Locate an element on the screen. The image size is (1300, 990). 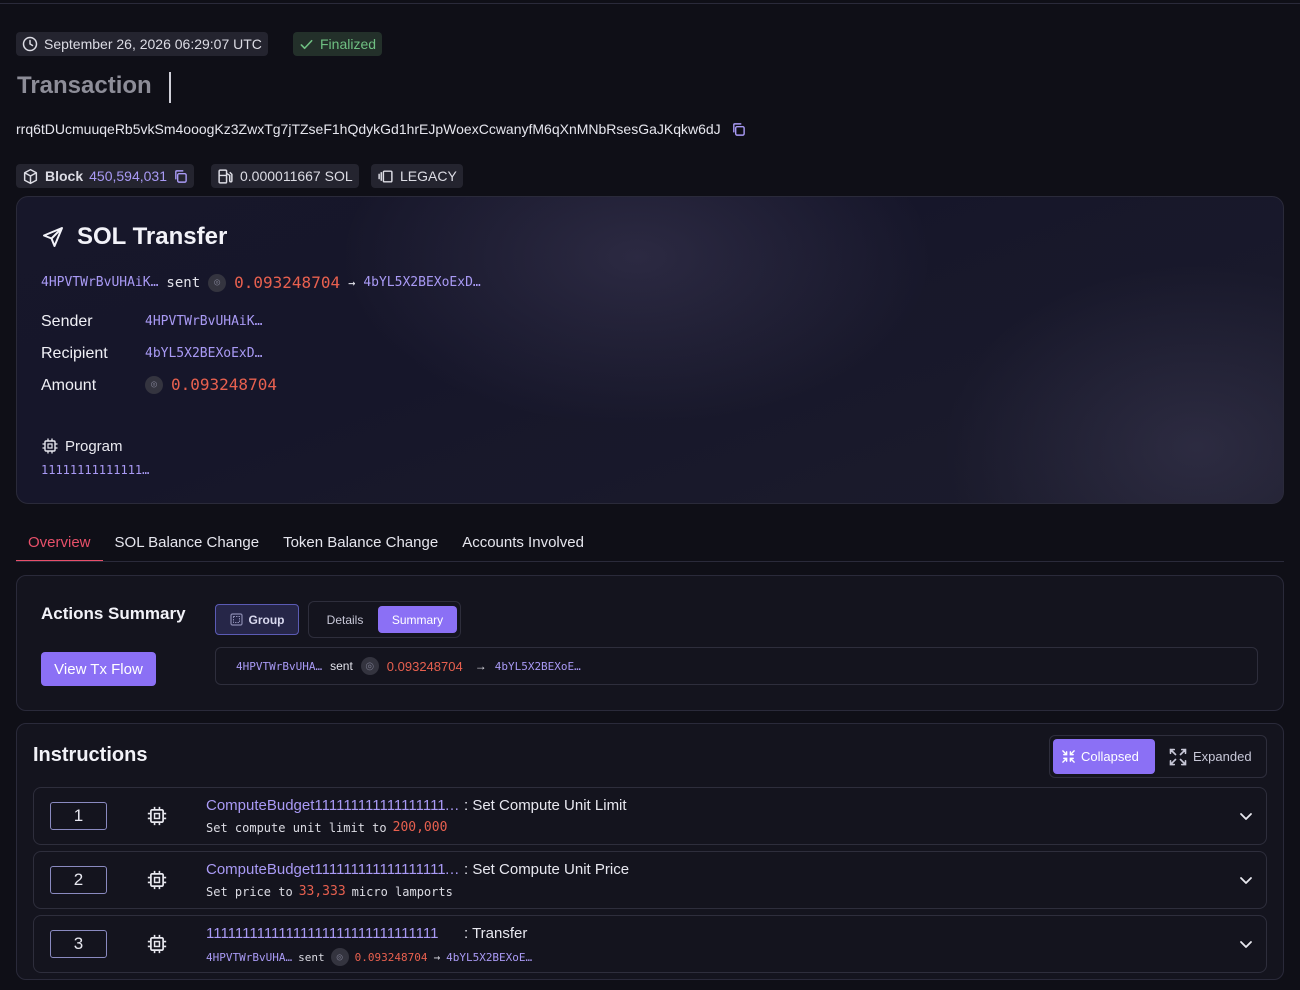
instruction-program-link: 11111111111111111111111111111111 is located at coordinates (335, 933).